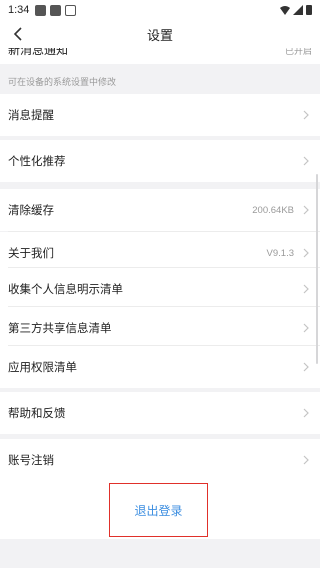 Image resolution: width=320 pixels, height=568 pixels. What do you see at coordinates (31, 210) in the screenshot?
I see `settings-item-label: 清除缓存` at bounding box center [31, 210].